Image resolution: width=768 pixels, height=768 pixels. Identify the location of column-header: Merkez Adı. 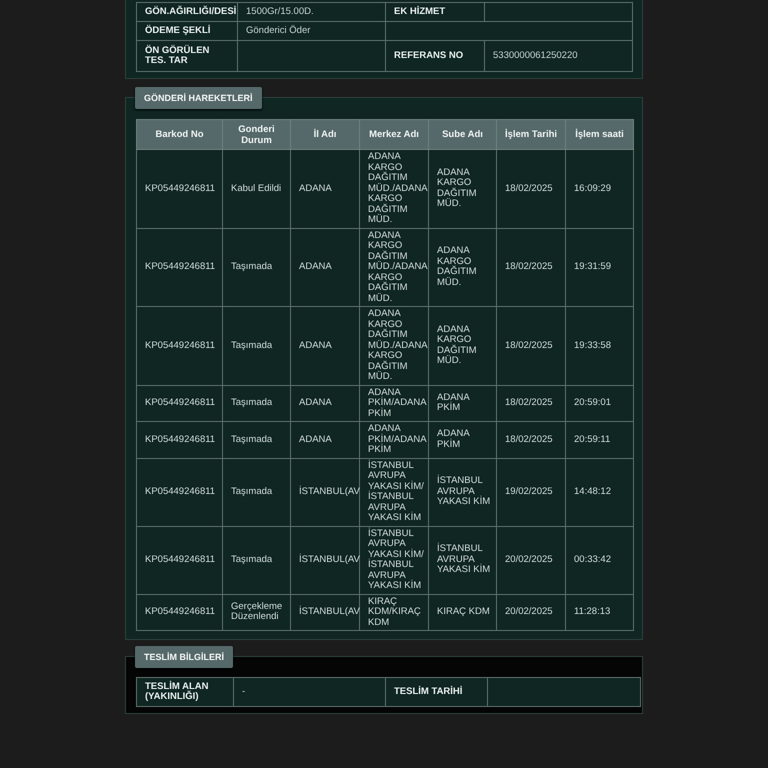
(394, 135).